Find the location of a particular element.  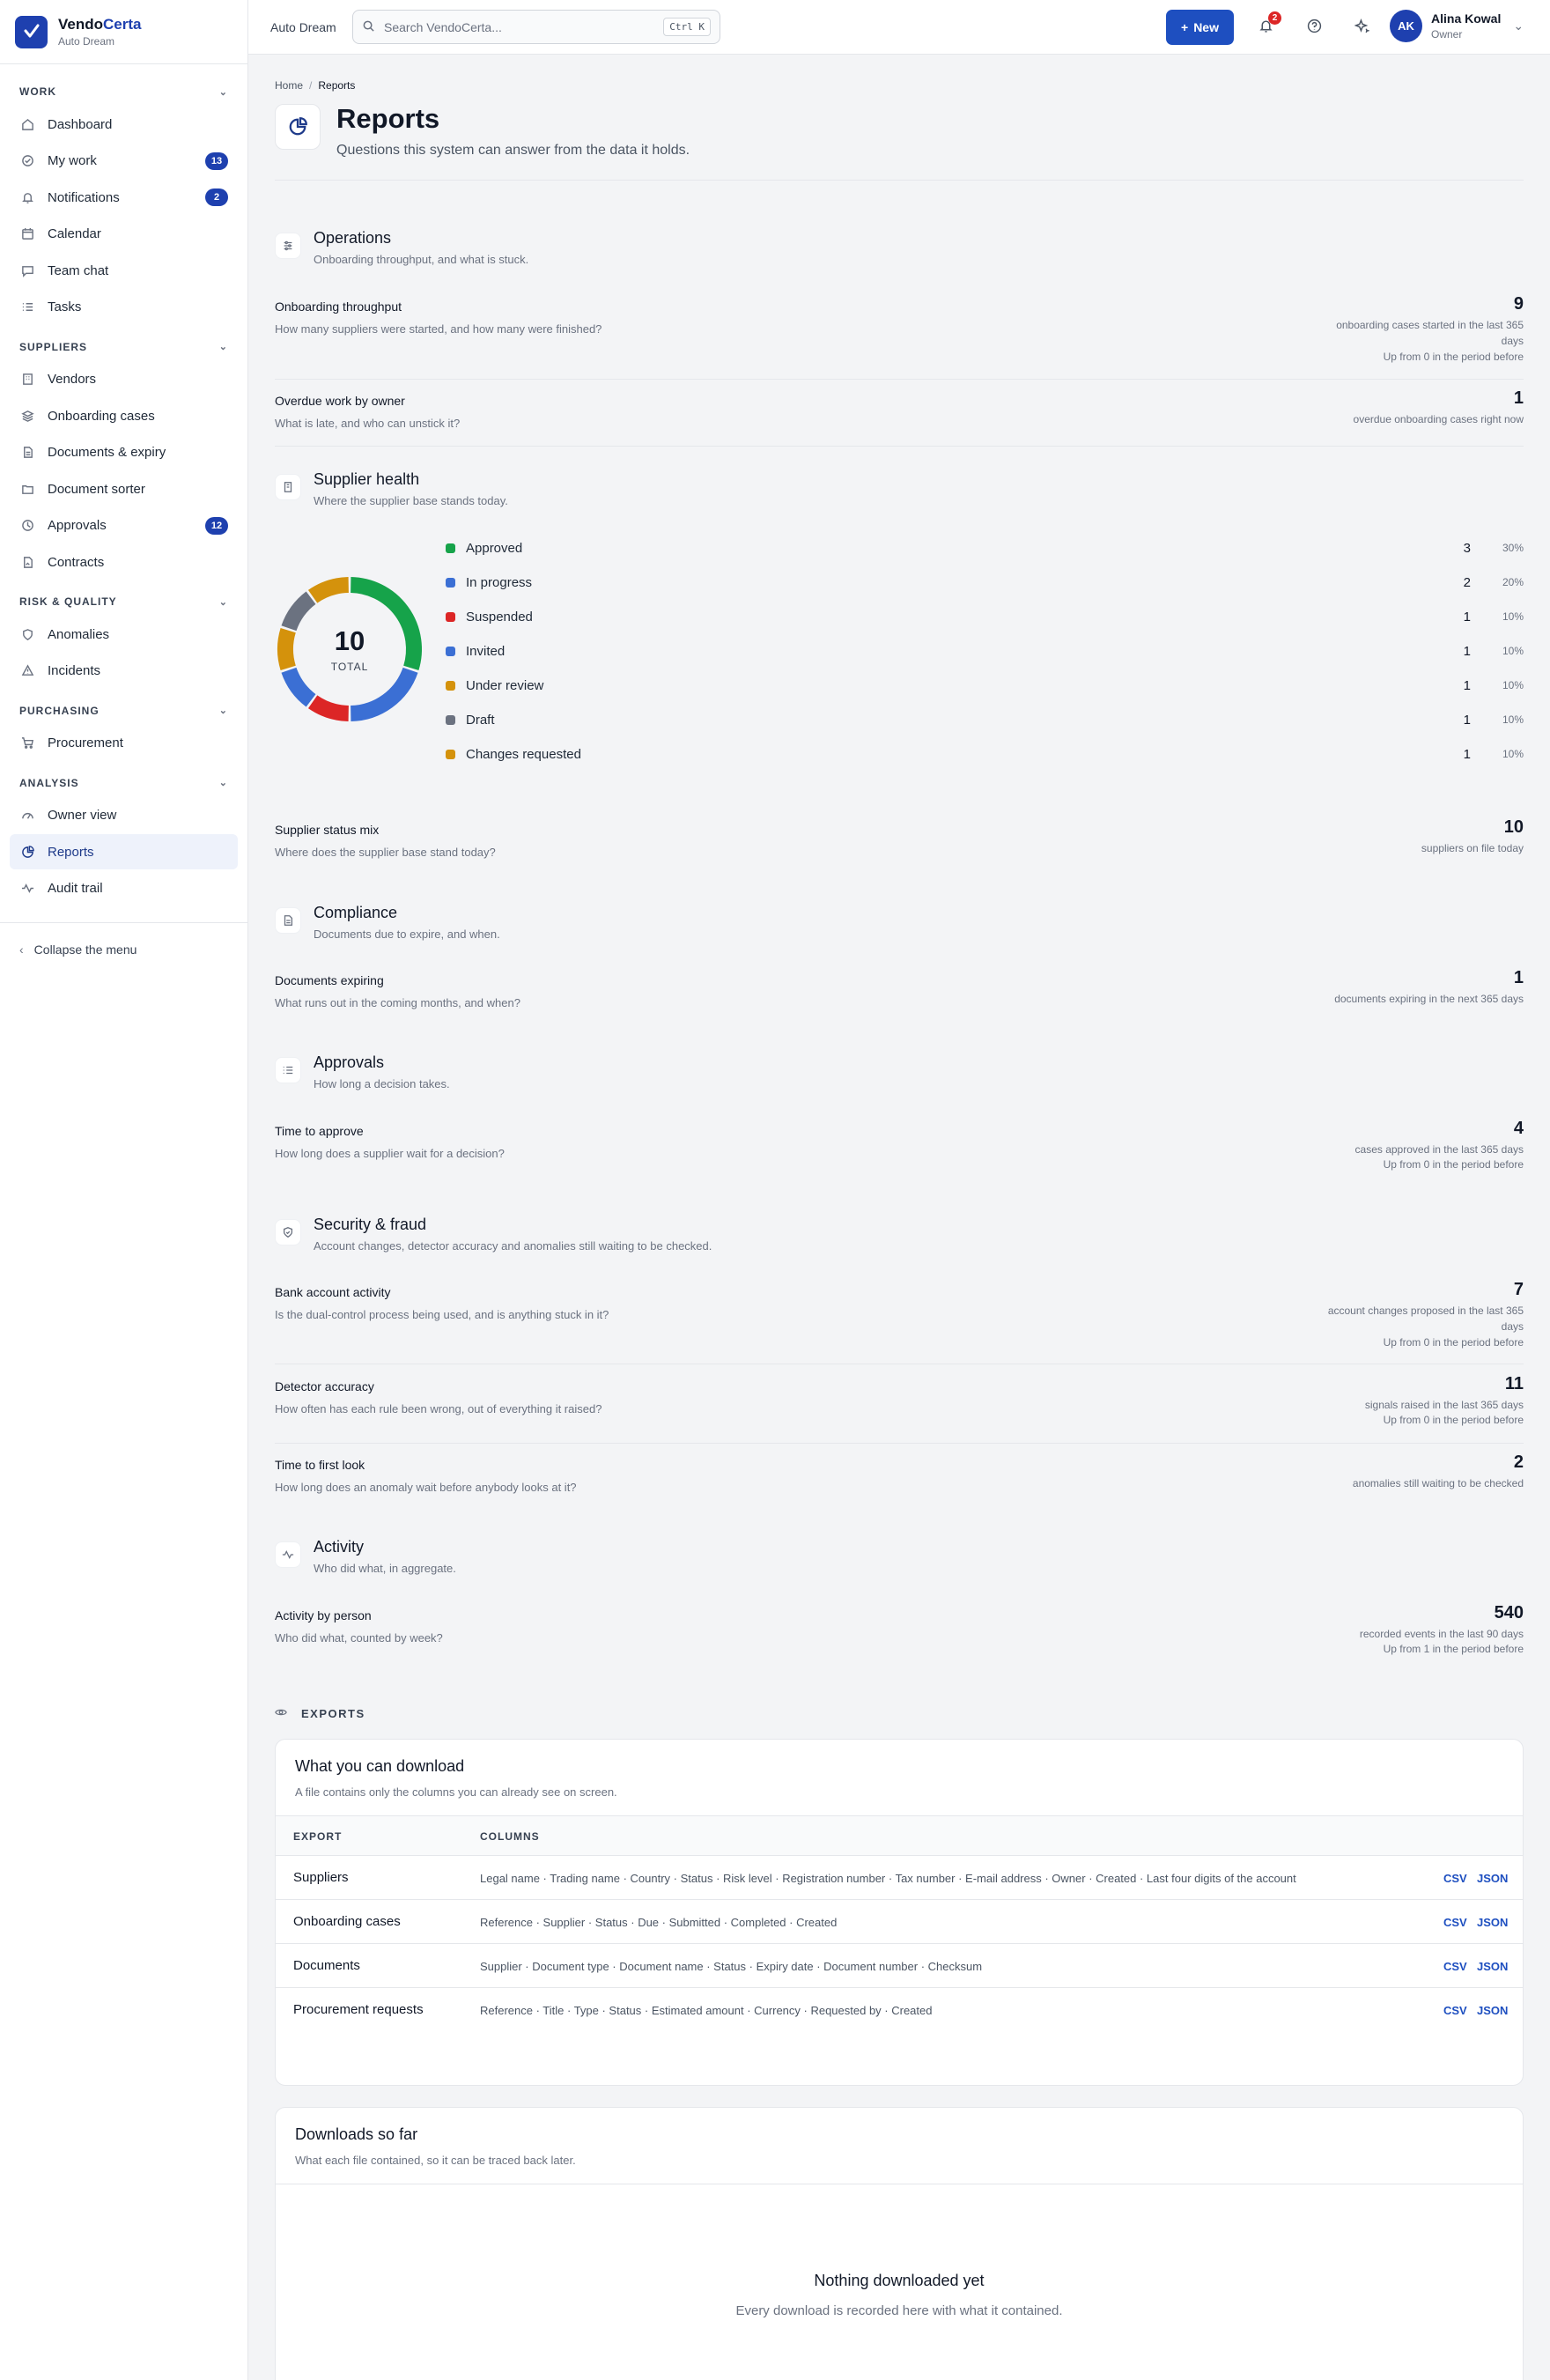

chevron-down-icon: ⌄ is located at coordinates (1518, 25).